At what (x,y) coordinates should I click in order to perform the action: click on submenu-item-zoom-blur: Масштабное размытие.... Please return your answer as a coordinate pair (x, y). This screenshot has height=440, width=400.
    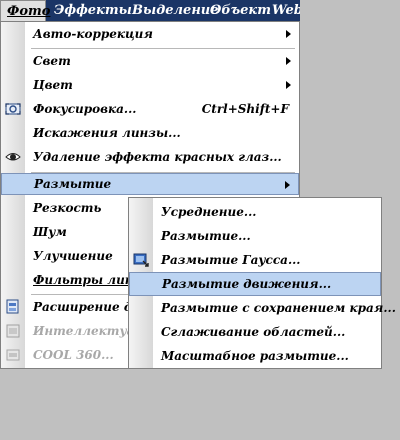
    Looking at the image, I should click on (255, 356).